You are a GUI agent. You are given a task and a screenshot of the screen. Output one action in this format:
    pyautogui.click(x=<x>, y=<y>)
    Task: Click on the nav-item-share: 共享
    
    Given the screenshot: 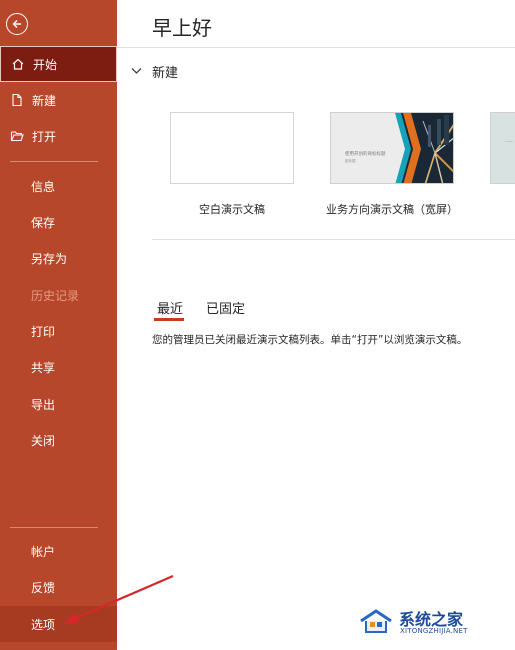 What is the action you would take?
    pyautogui.click(x=58, y=367)
    